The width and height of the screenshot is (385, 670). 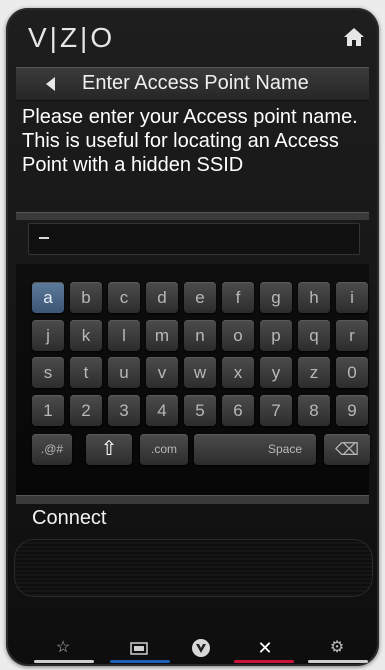 I want to click on key-b: b, so click(x=86, y=297).